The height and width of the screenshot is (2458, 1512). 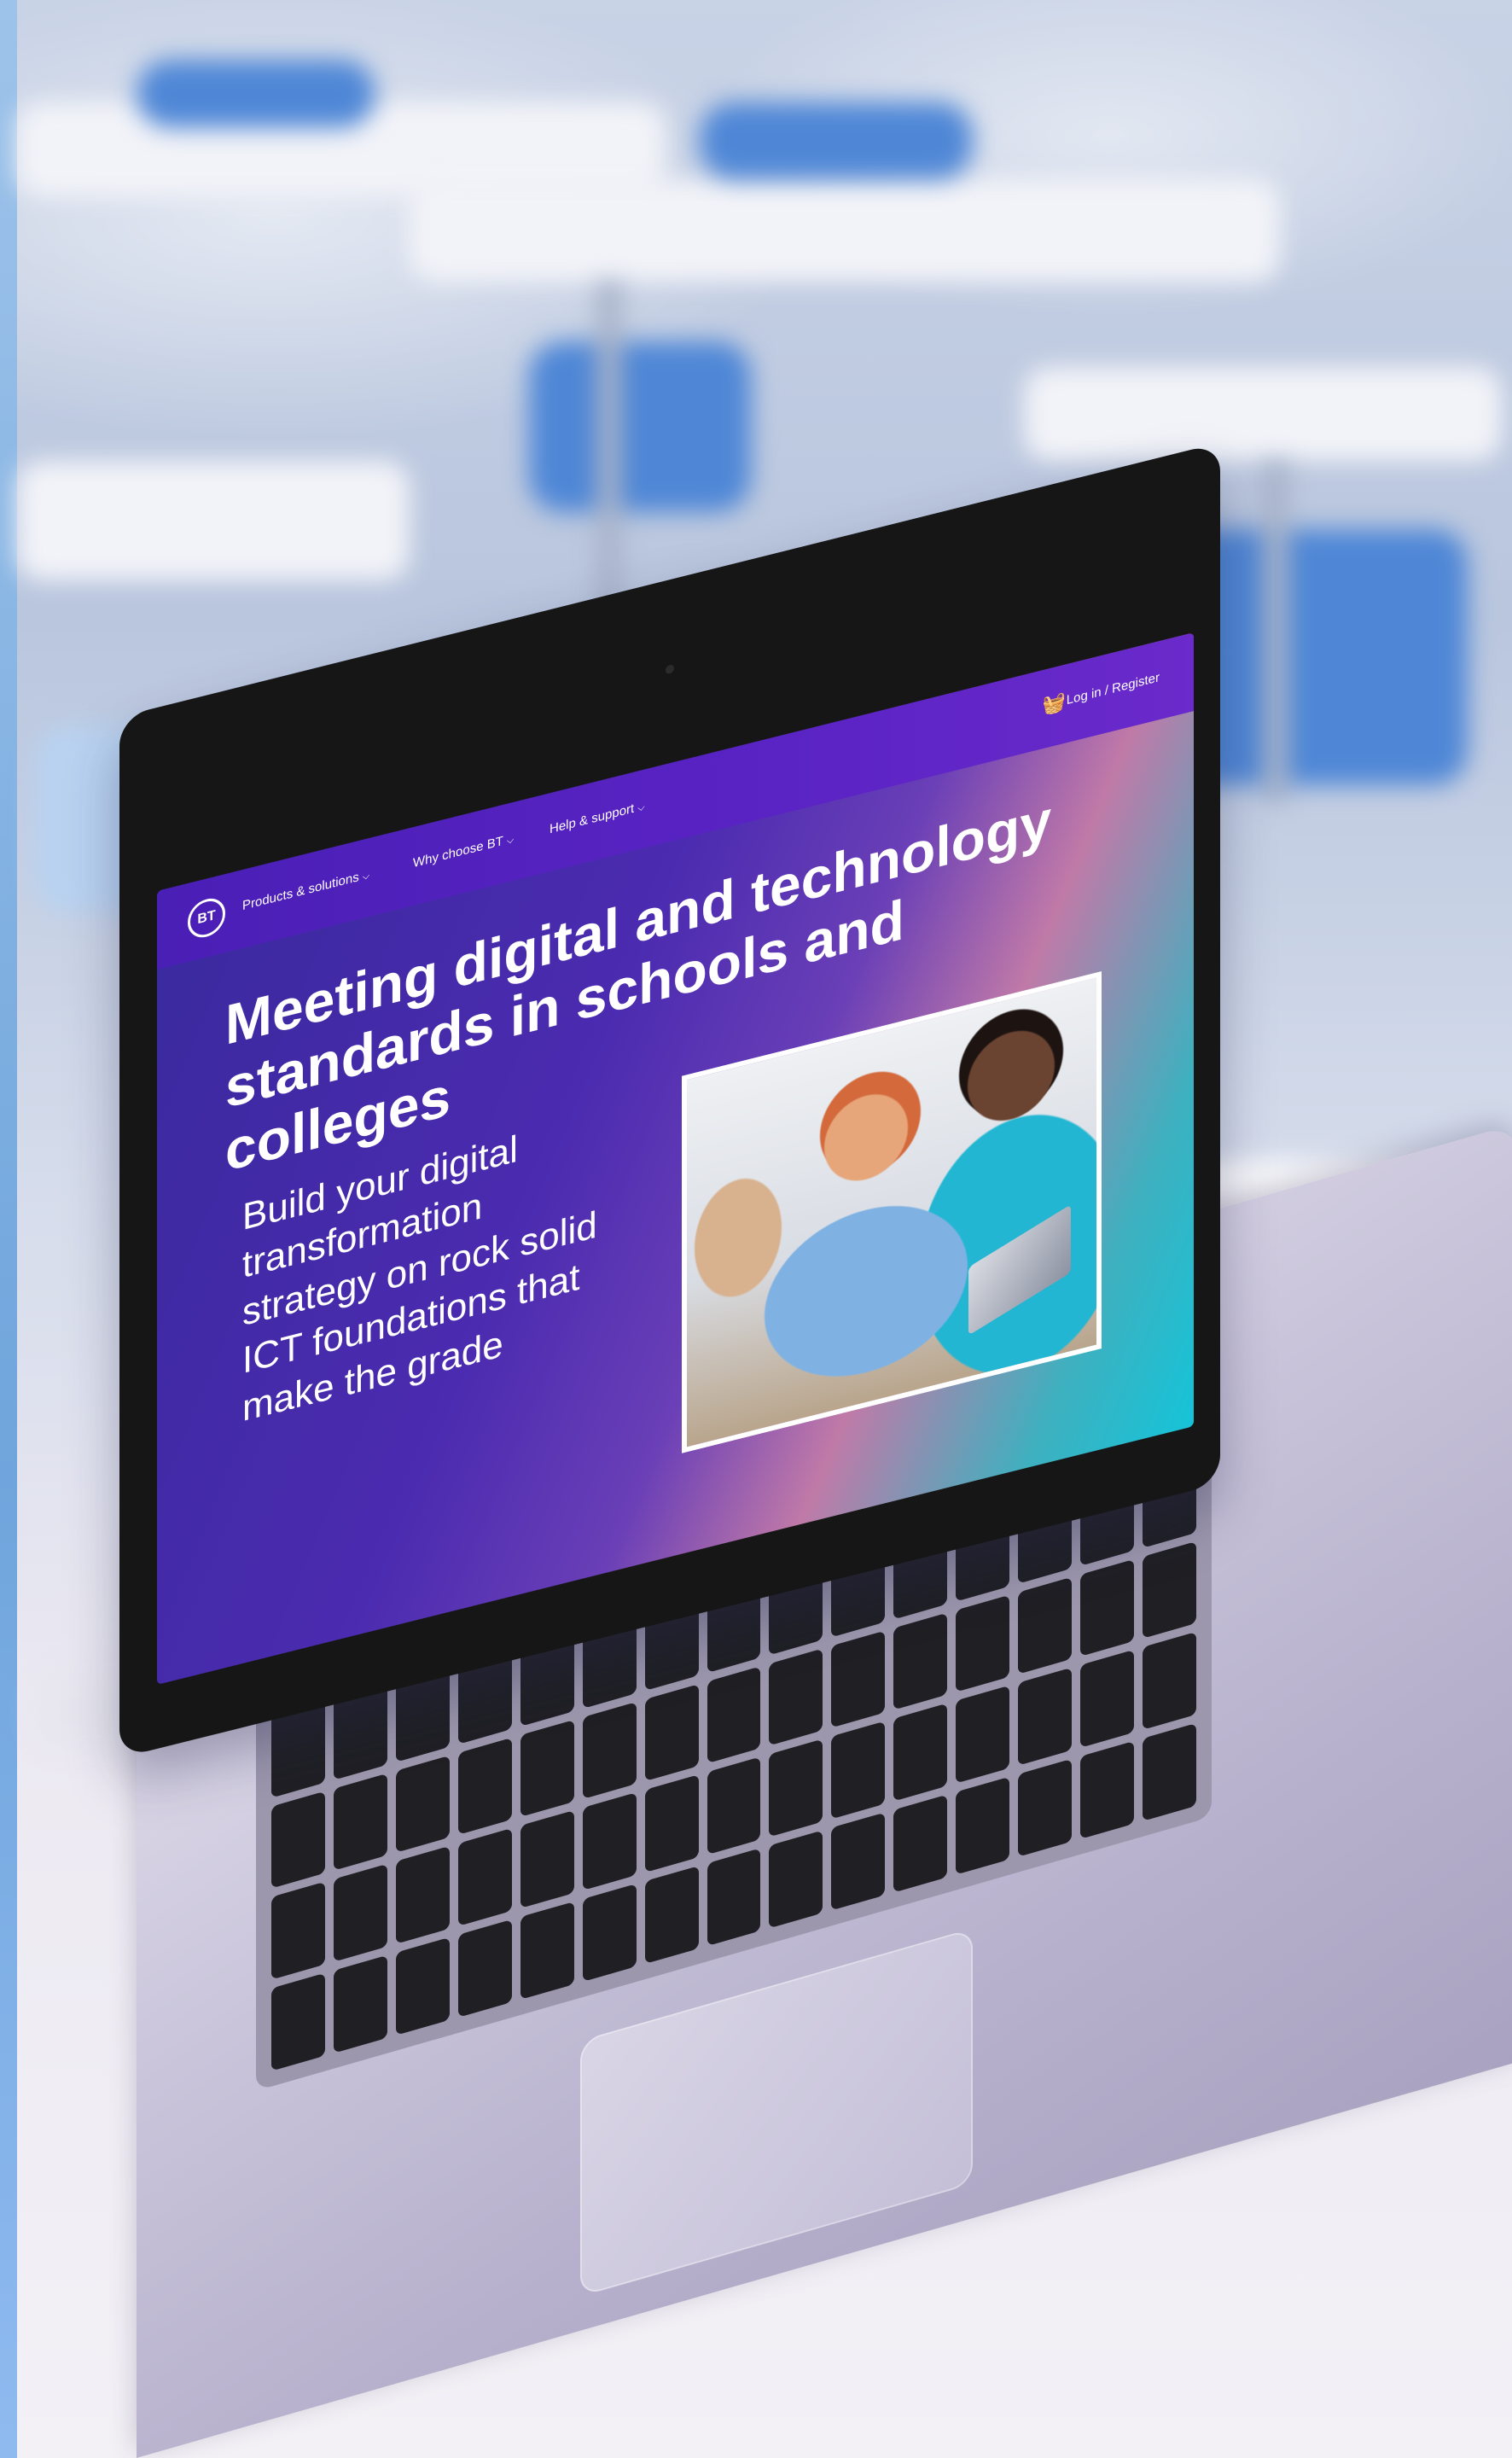 What do you see at coordinates (1113, 689) in the screenshot?
I see `login-register-link: Log in / Register` at bounding box center [1113, 689].